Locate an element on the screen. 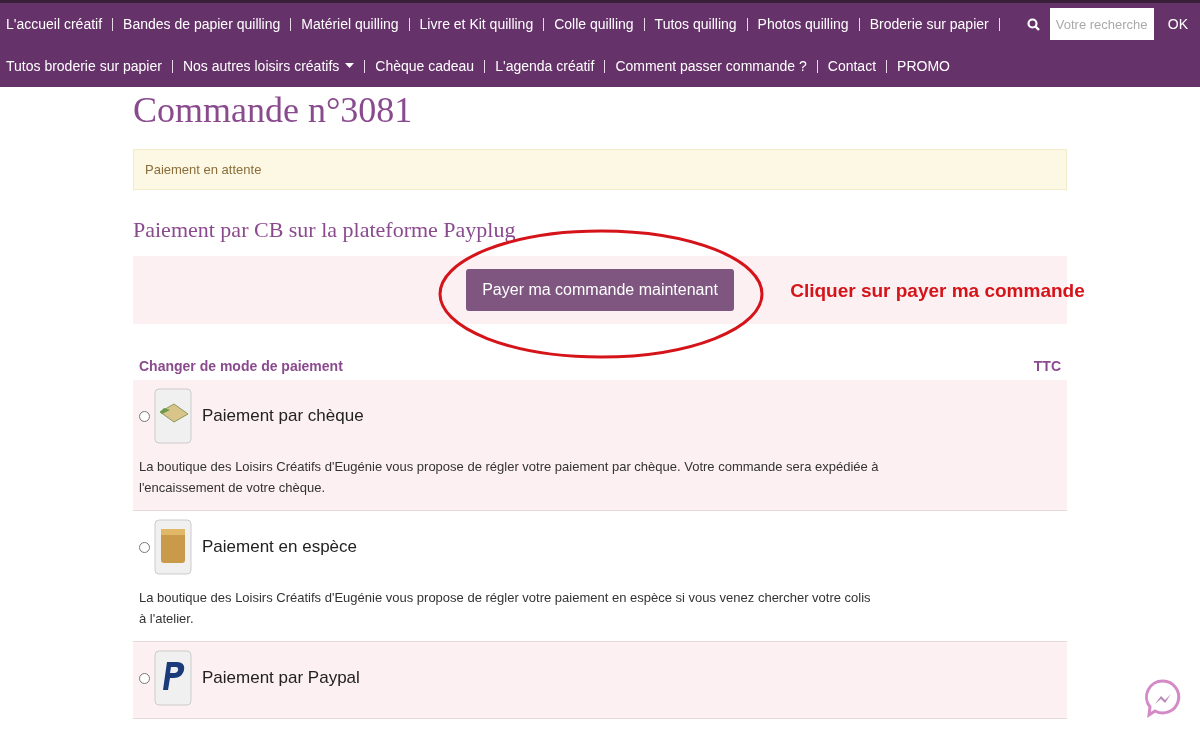 Image resolution: width=1200 pixels, height=750 pixels. pay-button: Payer ma commande maintenant is located at coordinates (600, 290).